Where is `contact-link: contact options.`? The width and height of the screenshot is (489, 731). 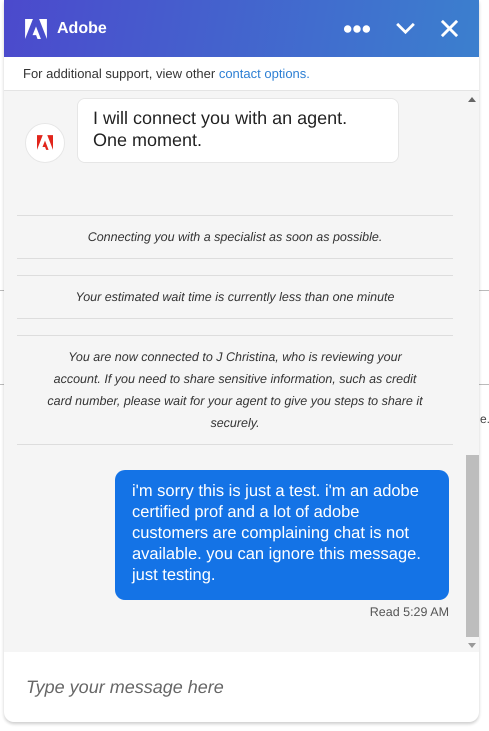
contact-link: contact options. is located at coordinates (264, 73).